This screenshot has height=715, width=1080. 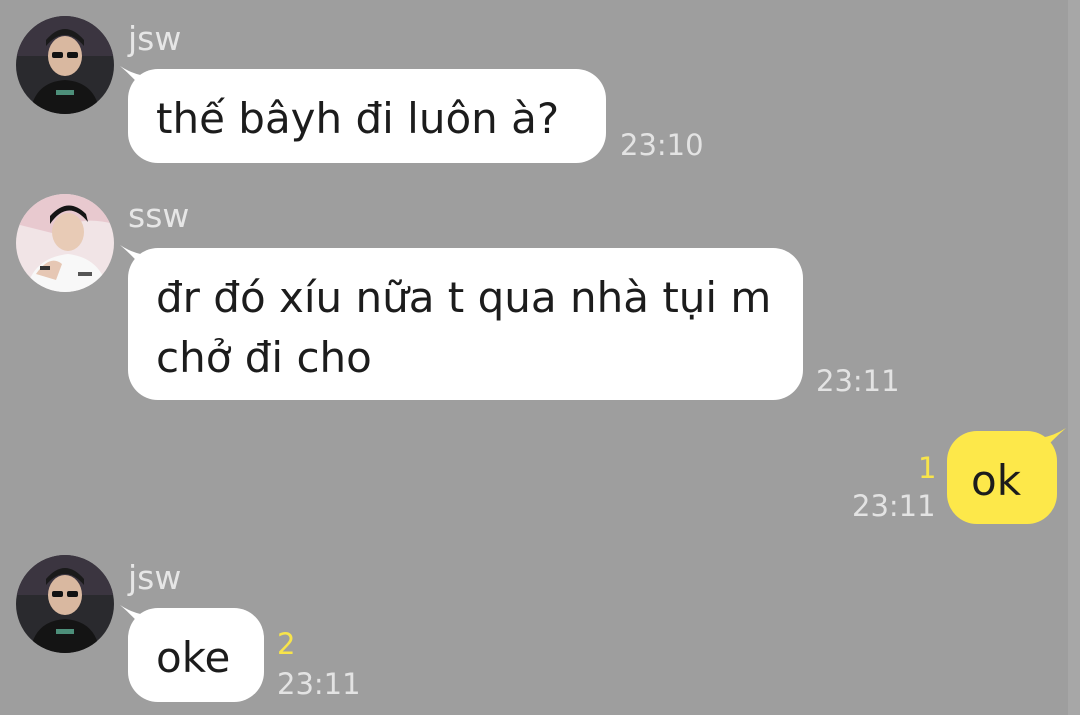 I want to click on sender-avatar-ssw, so click(x=65, y=243).